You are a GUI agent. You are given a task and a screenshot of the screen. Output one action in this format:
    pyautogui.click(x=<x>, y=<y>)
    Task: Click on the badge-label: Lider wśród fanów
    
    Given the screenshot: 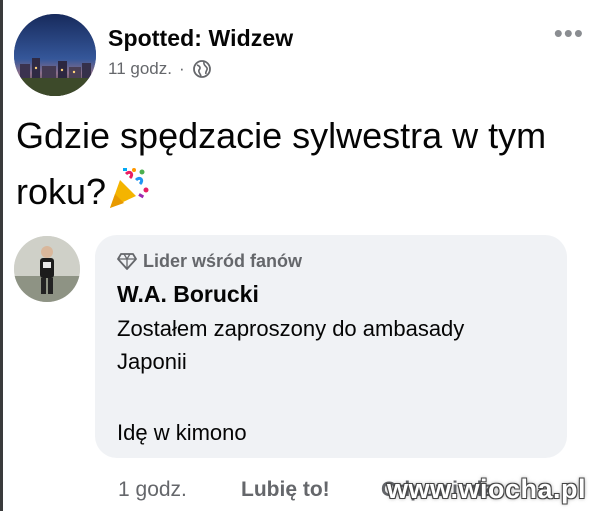 What is the action you would take?
    pyautogui.click(x=223, y=261)
    